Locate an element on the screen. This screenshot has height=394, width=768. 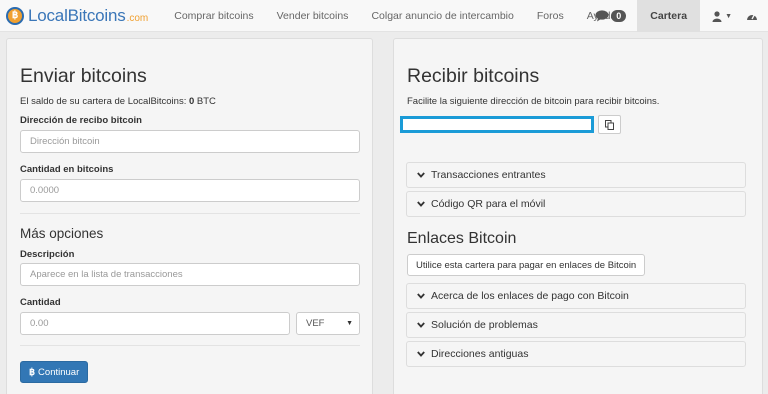
address-input: Dirección bitcoin is located at coordinates (190, 141).